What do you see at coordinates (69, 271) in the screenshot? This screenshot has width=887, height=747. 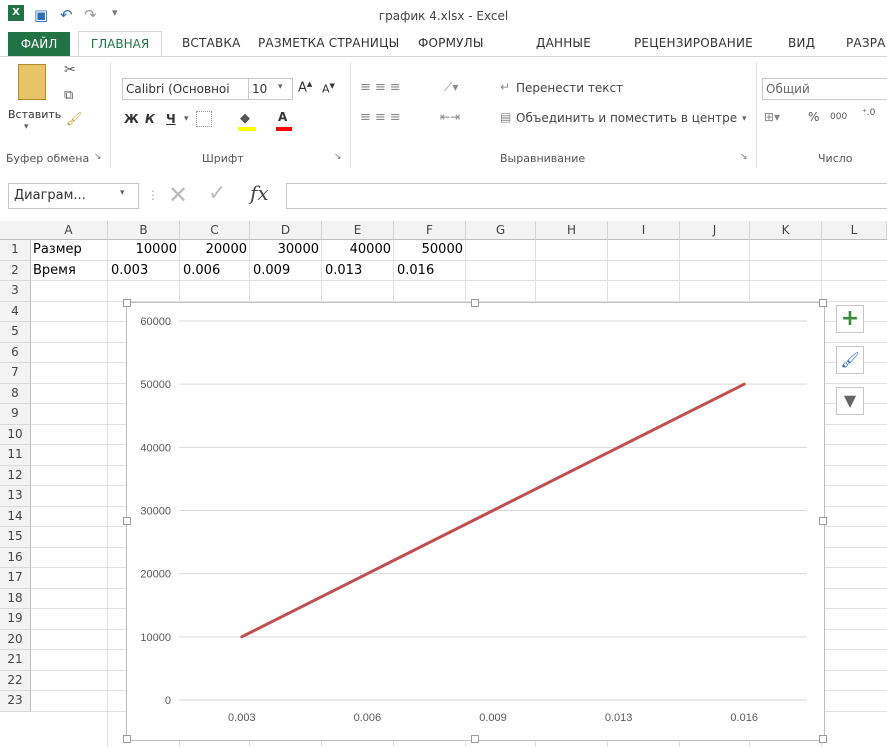 I see `cell-a2: Время` at bounding box center [69, 271].